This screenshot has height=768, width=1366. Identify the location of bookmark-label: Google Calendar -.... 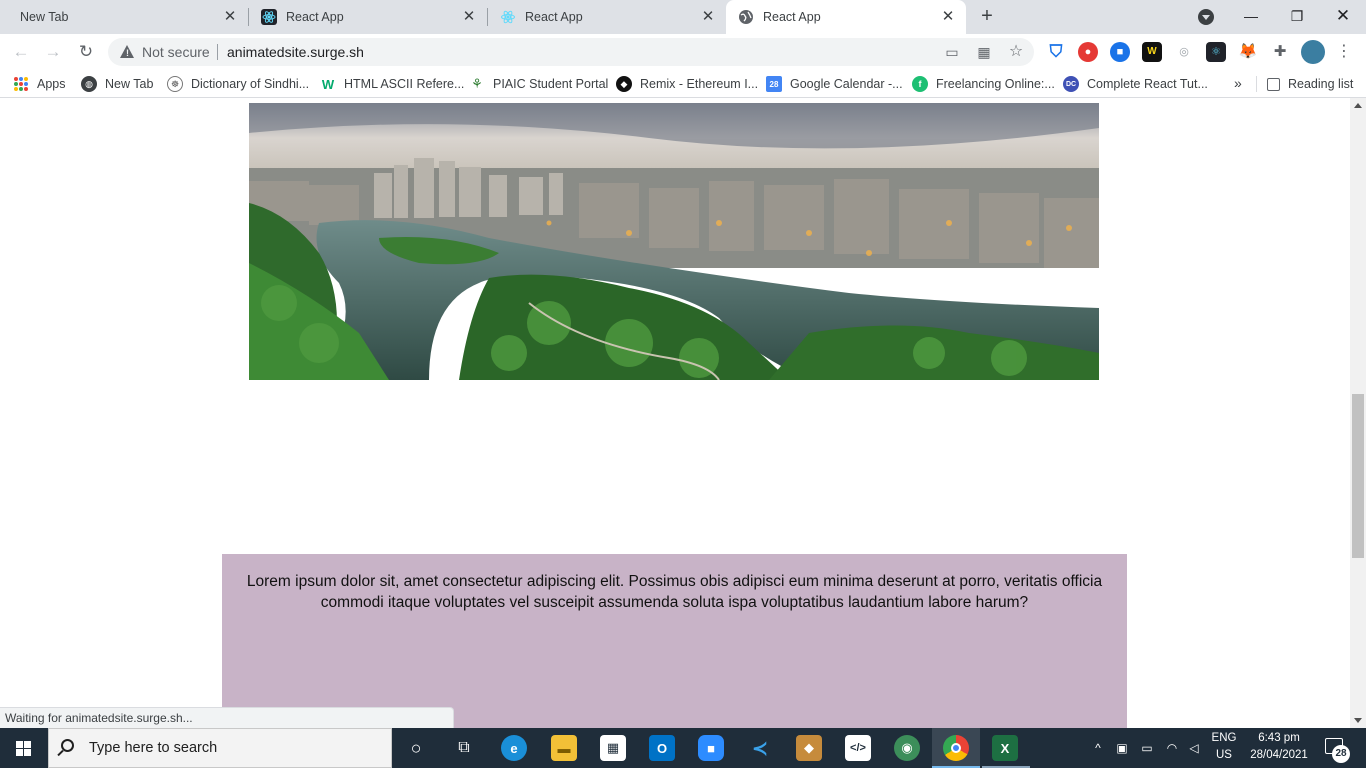
(846, 84).